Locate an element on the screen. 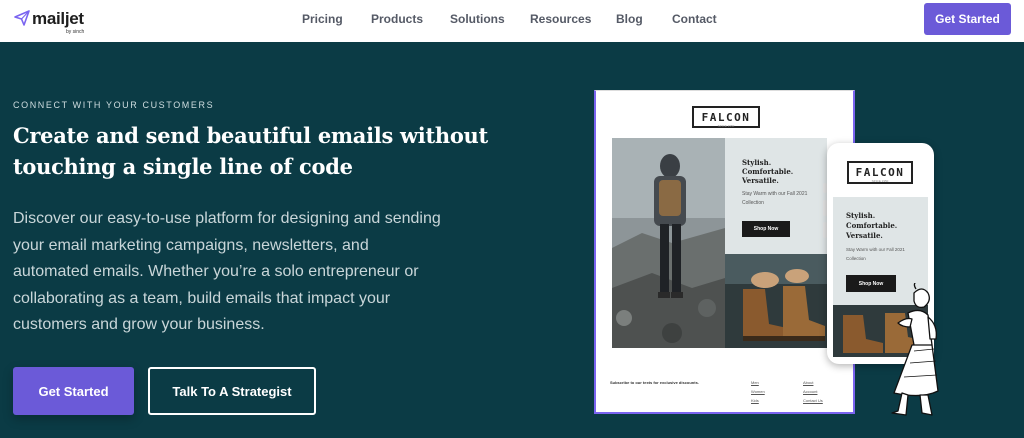  hero-eyebrow: CONNECT WITH YOUR CUSTOMERS is located at coordinates (114, 105).